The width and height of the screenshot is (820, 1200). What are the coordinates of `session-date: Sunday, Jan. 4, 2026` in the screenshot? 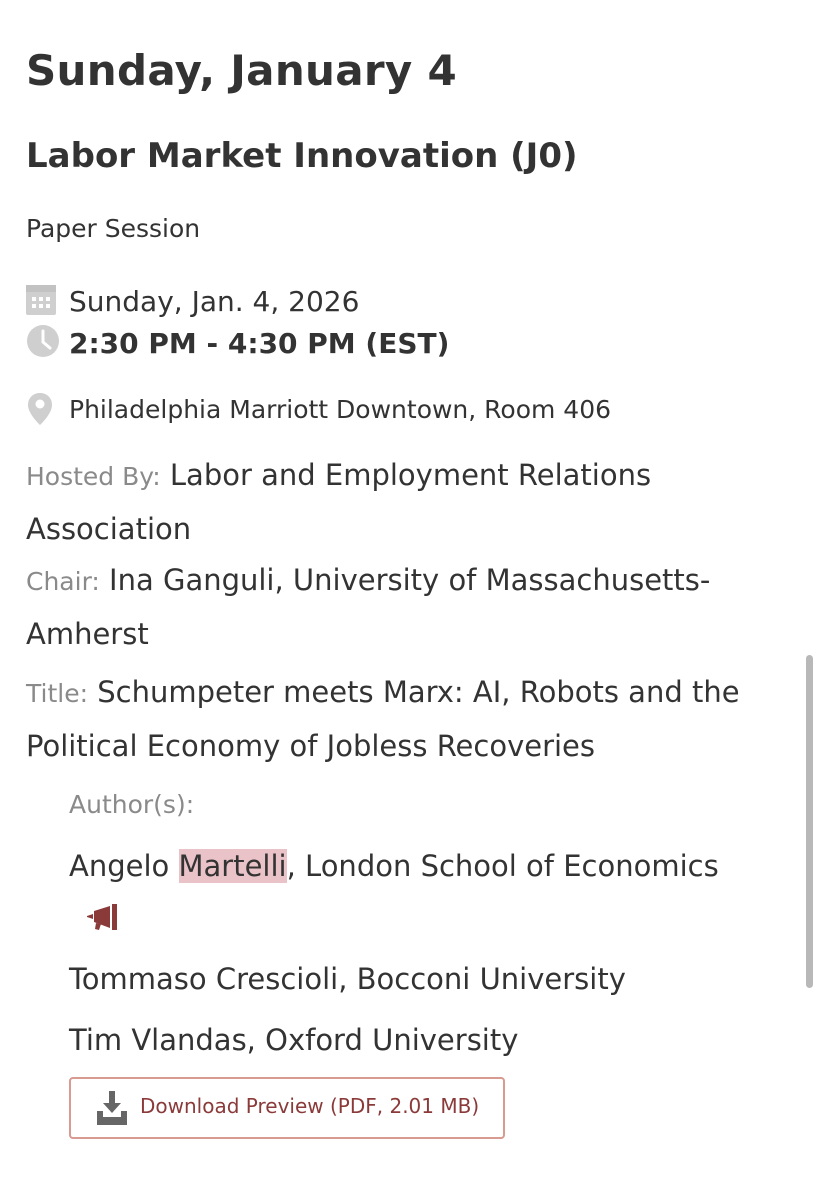 It's located at (214, 301).